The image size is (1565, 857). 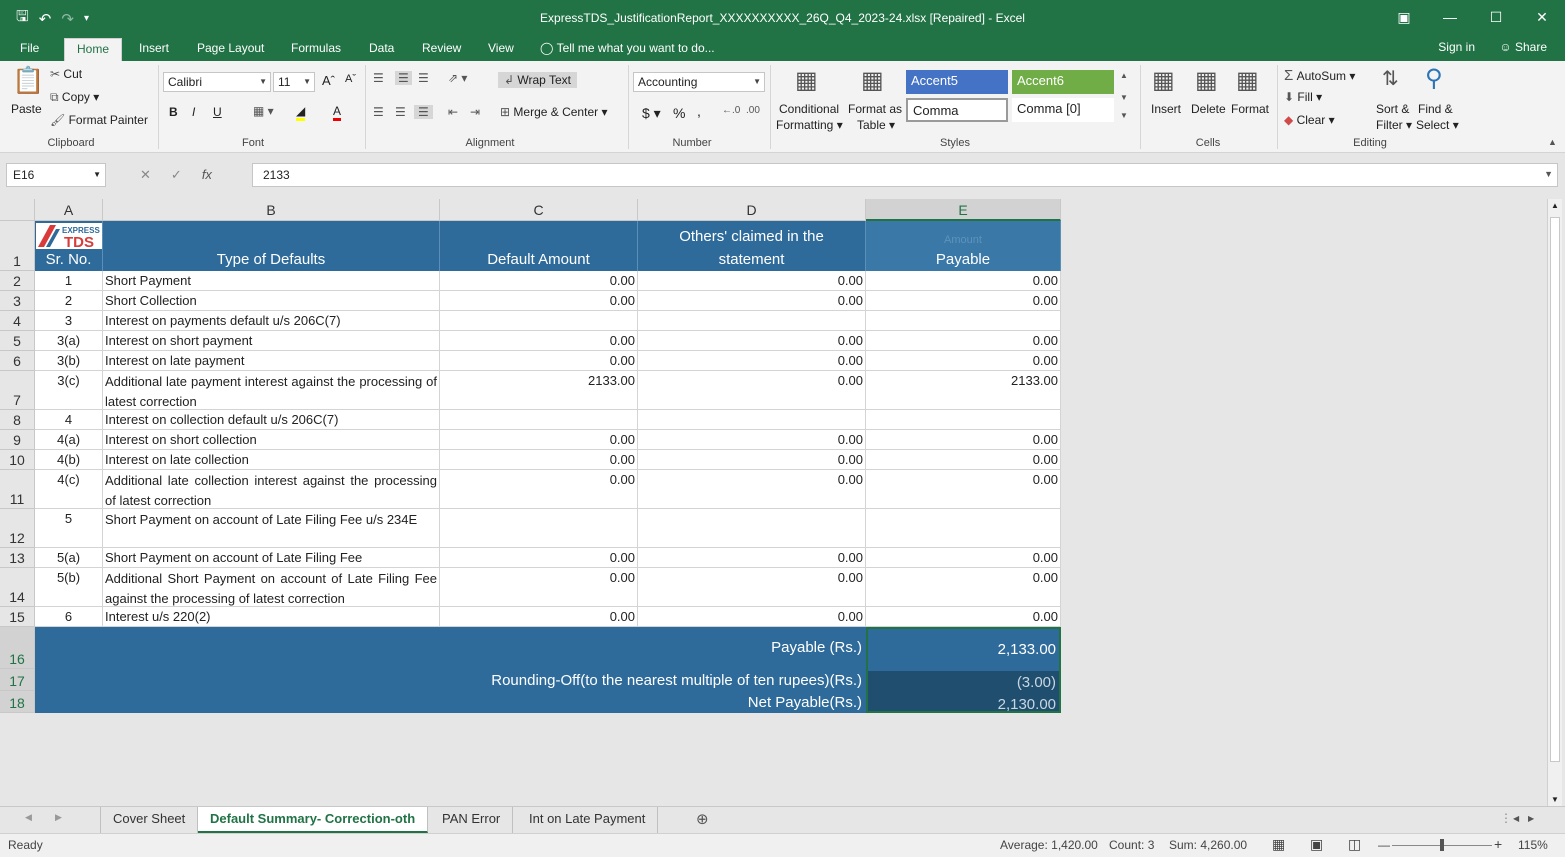 I want to click on style-comma0: Comma [0], so click(x=1063, y=110).